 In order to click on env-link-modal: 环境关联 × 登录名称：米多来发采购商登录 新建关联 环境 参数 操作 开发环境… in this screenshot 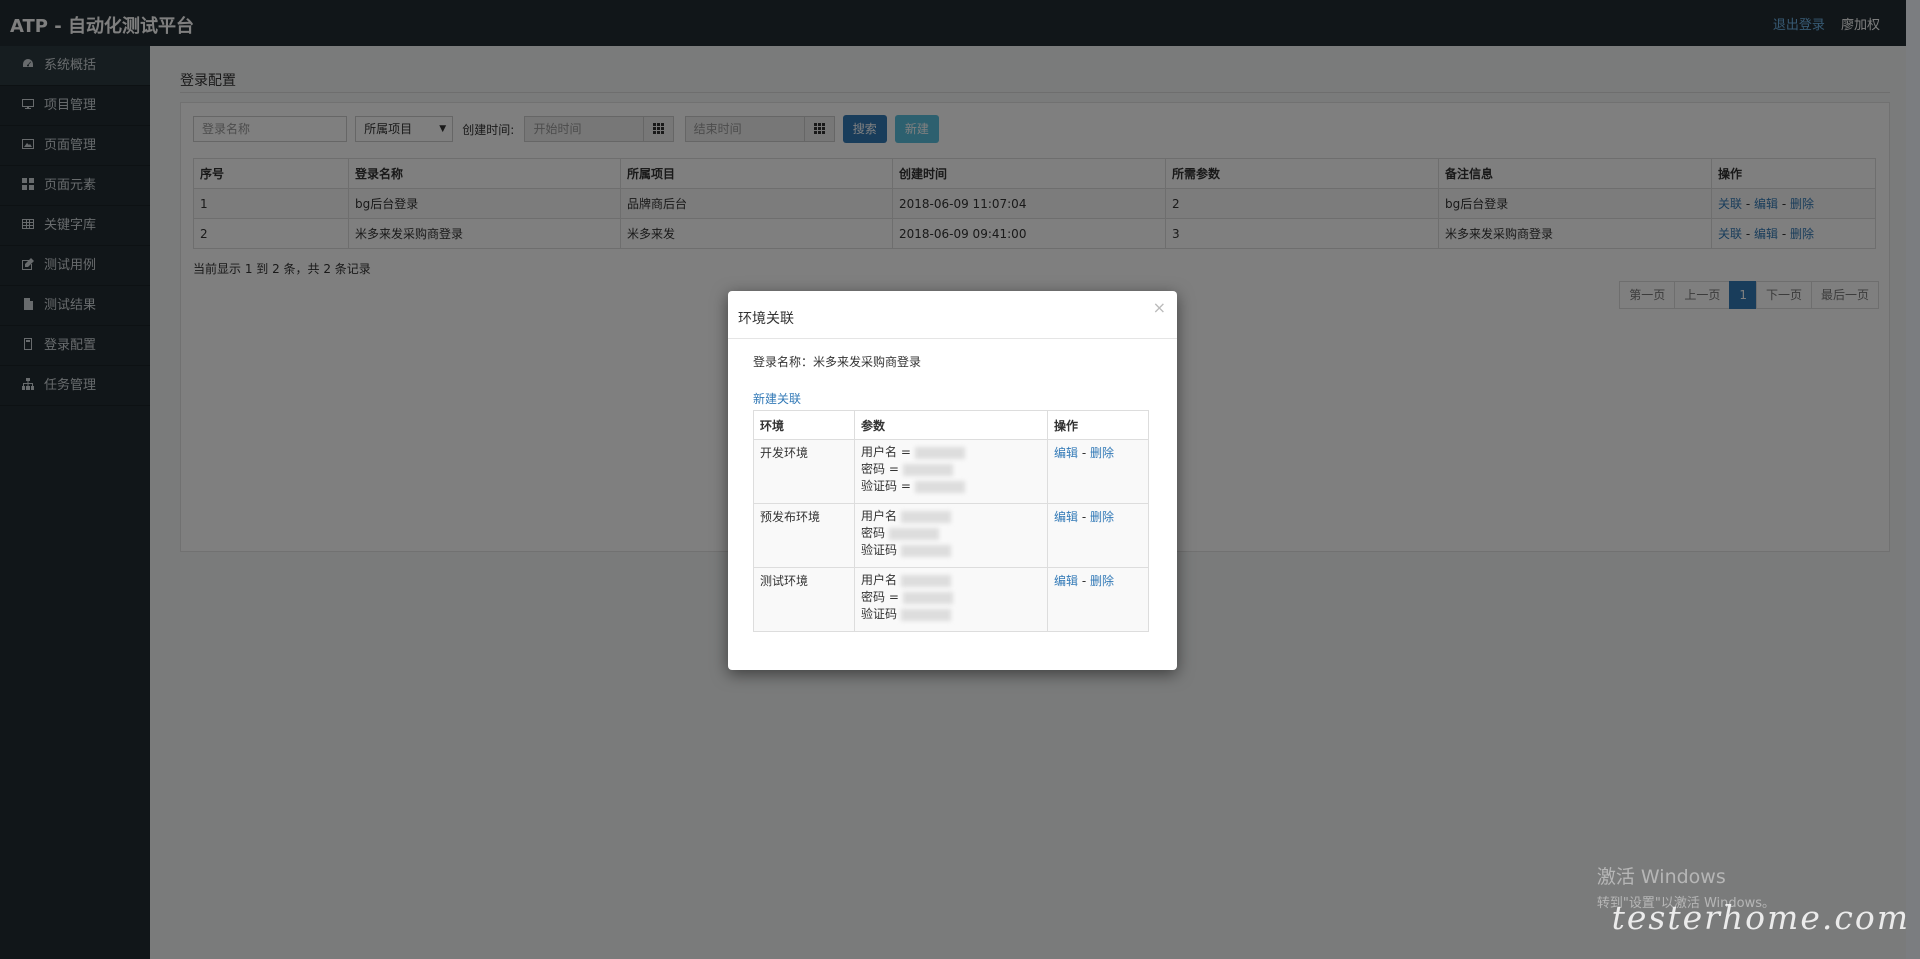, I will do `click(952, 480)`.